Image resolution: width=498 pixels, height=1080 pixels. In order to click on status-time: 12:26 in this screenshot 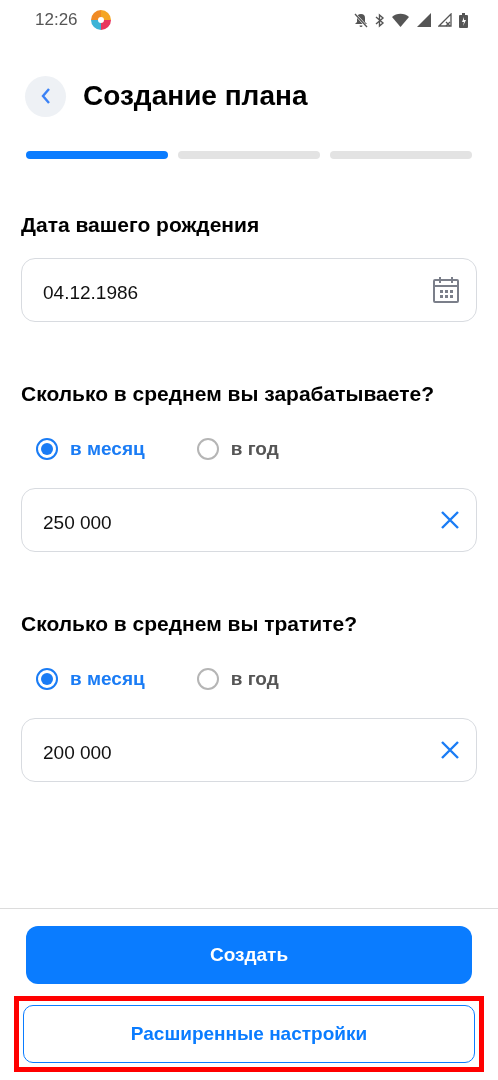, I will do `click(56, 20)`.